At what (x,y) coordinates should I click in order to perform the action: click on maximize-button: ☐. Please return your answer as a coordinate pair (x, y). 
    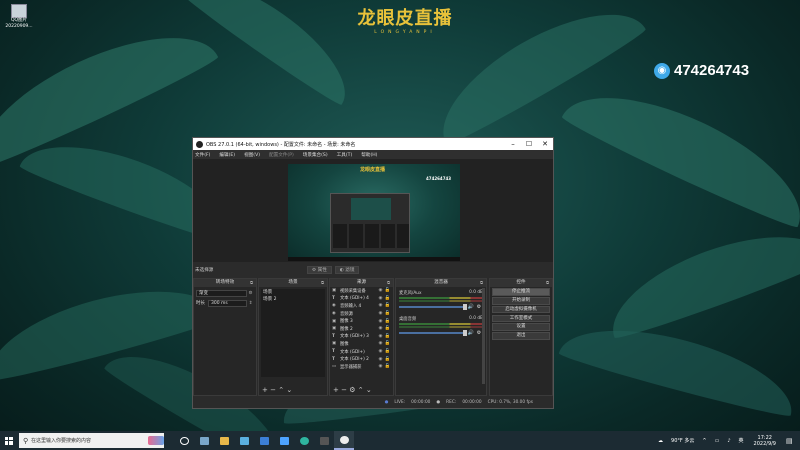
    Looking at the image, I should click on (529, 144).